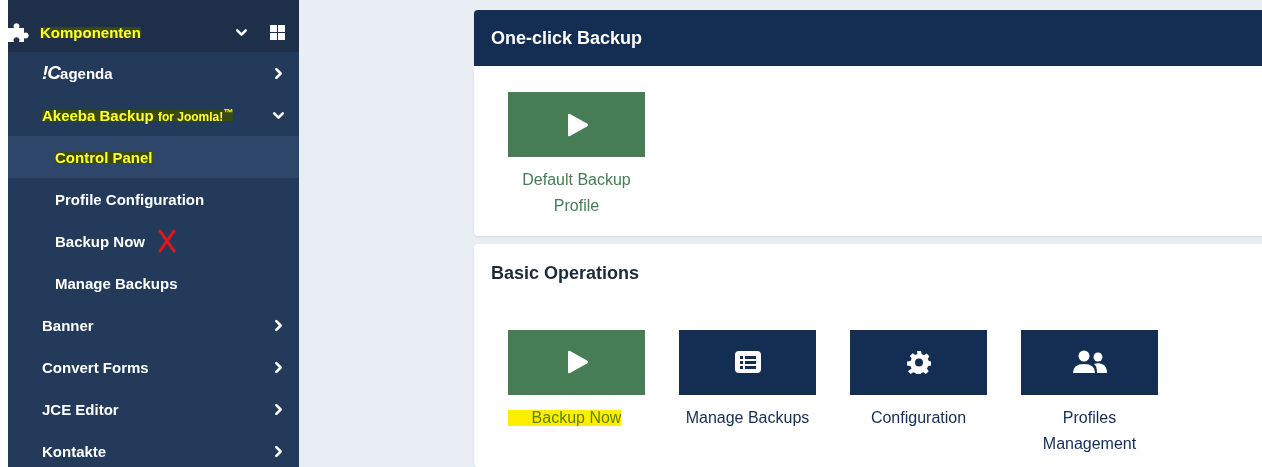  What do you see at coordinates (153, 157) in the screenshot?
I see `submenu-item: Control Panel` at bounding box center [153, 157].